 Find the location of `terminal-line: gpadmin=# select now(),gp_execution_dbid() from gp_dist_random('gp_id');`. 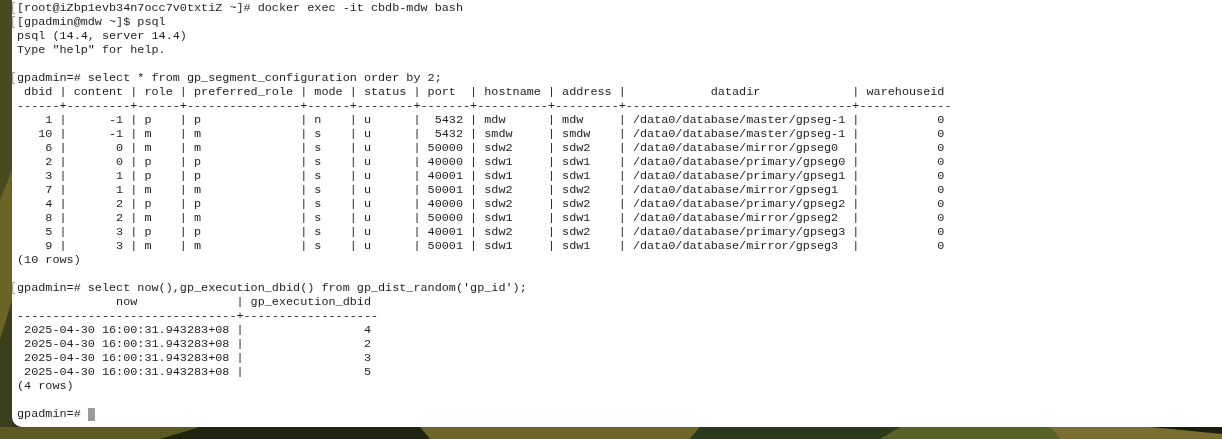

terminal-line: gpadmin=# select now(),gp_execution_dbid() from gp_dist_random('gp_id'); is located at coordinates (272, 288).